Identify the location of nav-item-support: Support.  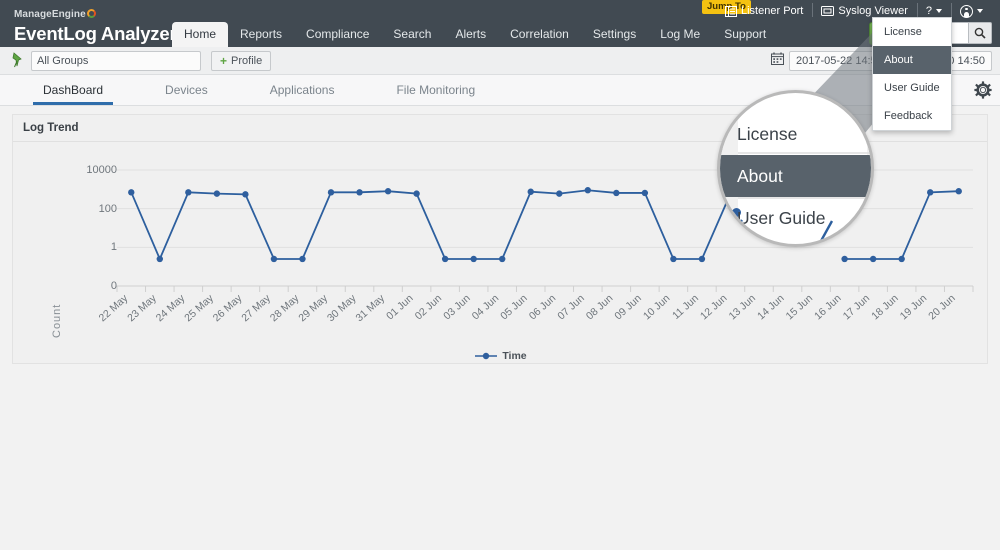
(745, 34).